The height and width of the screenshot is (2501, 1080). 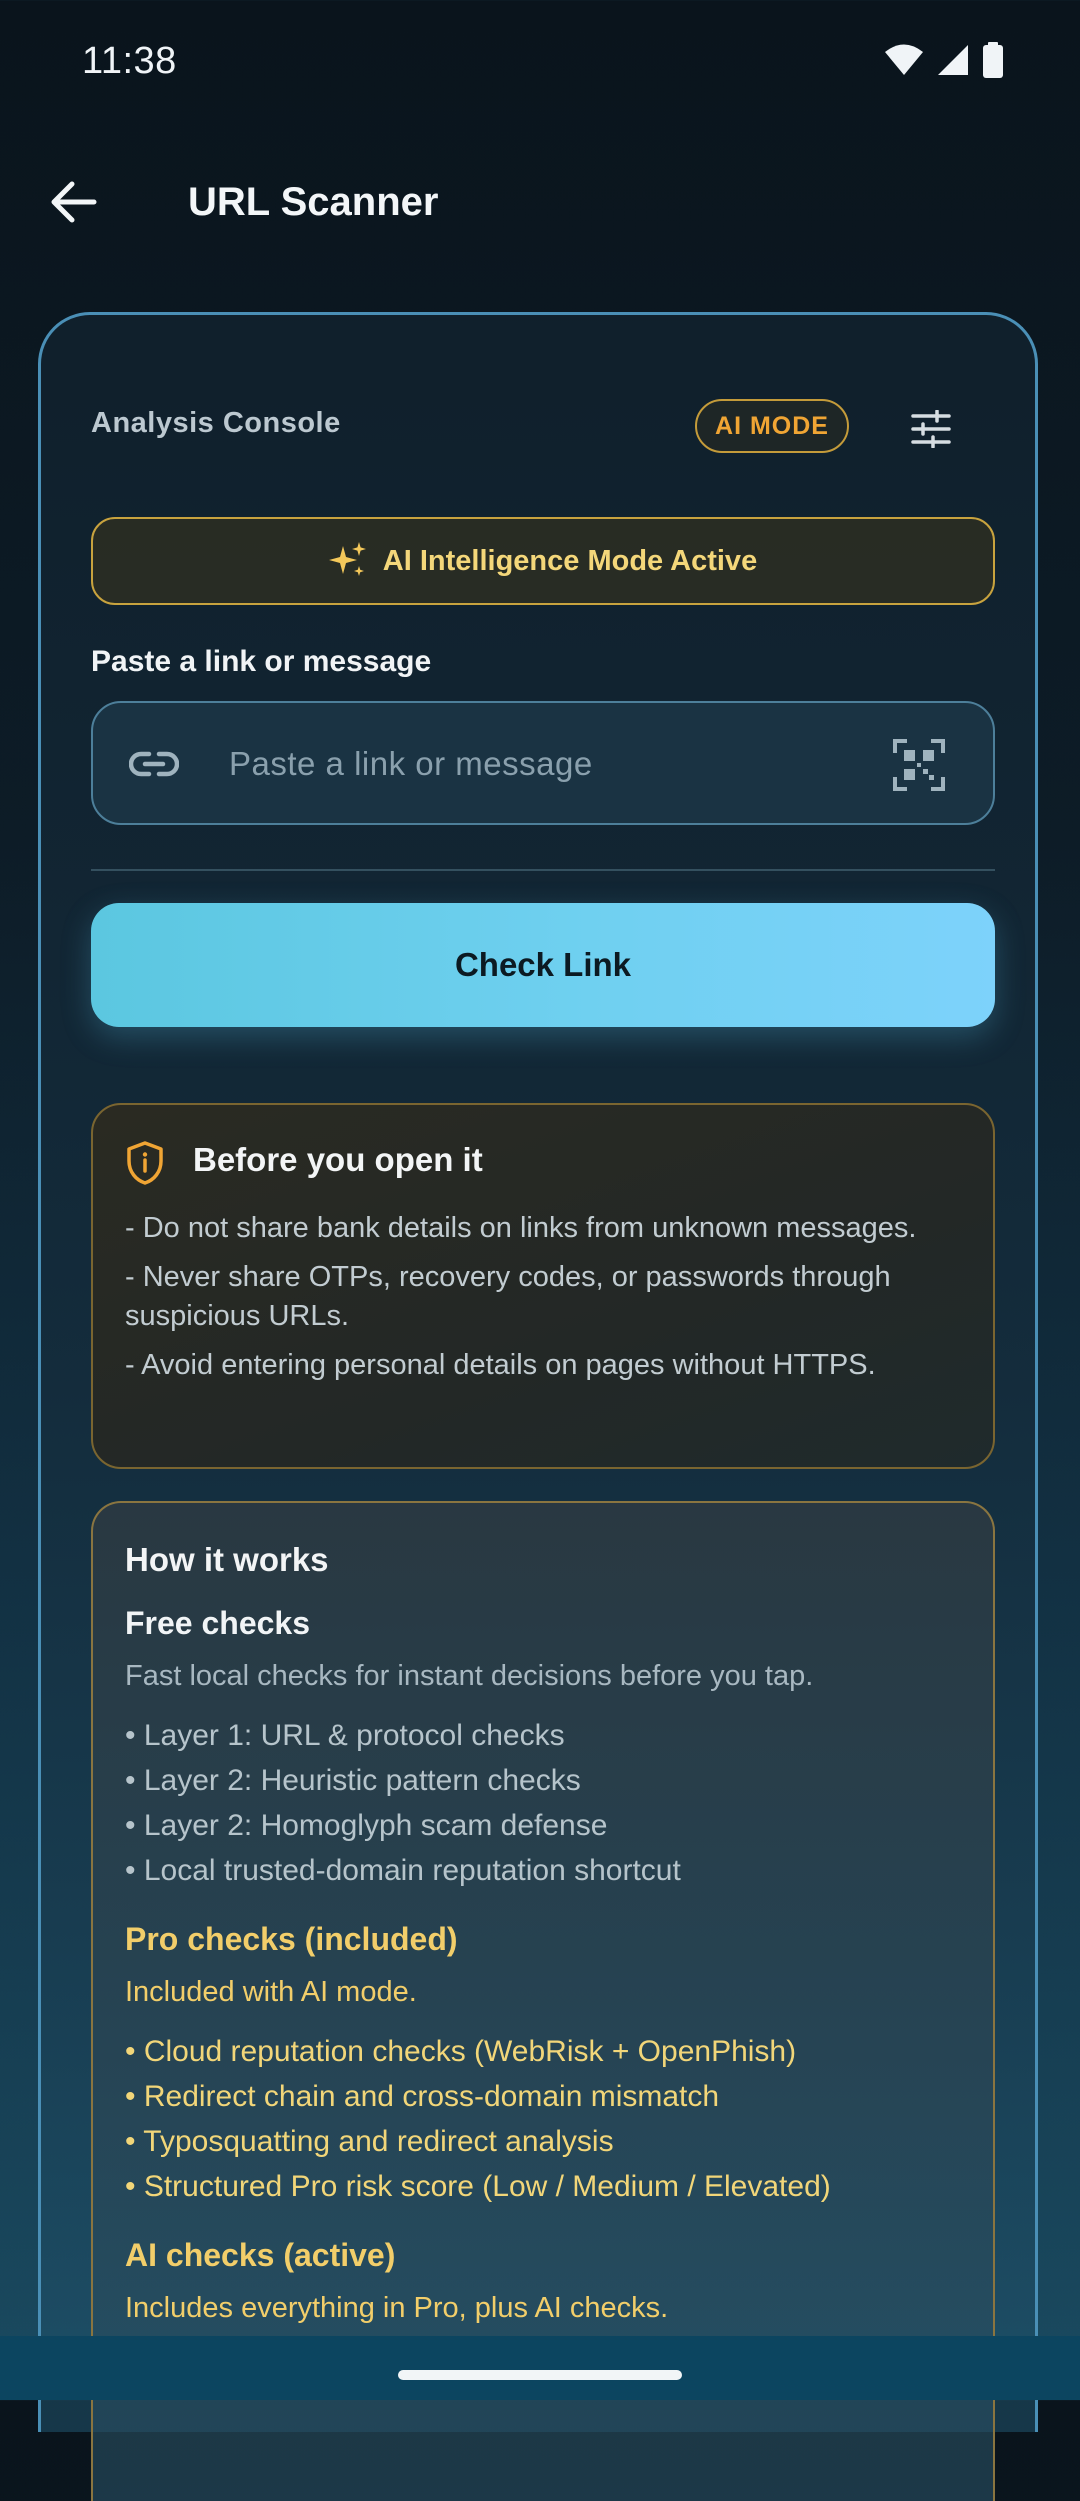 I want to click on list-item: • Layer 2: Heuristic pattern checks, so click(x=353, y=1780).